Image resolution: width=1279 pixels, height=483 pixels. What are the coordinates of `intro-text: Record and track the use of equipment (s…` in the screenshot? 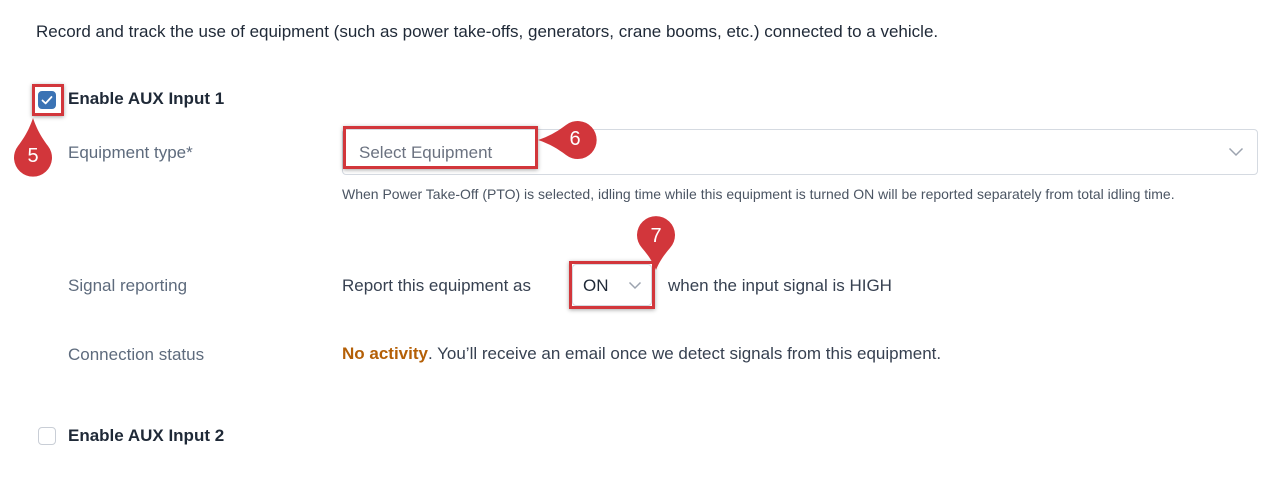 It's located at (487, 31).